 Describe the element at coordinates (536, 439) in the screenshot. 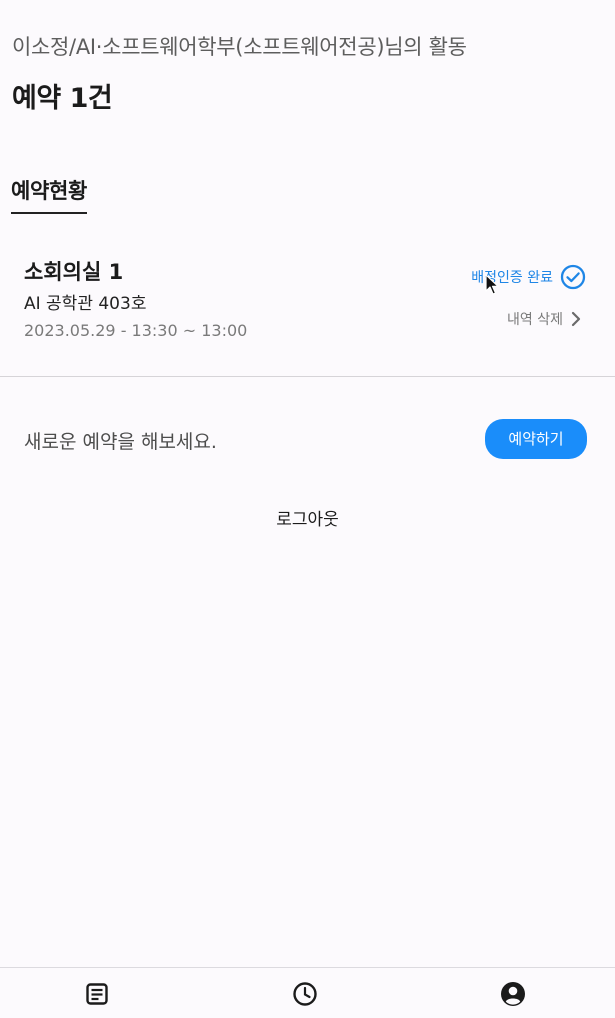

I see `reserve-button: 예약하기` at that location.